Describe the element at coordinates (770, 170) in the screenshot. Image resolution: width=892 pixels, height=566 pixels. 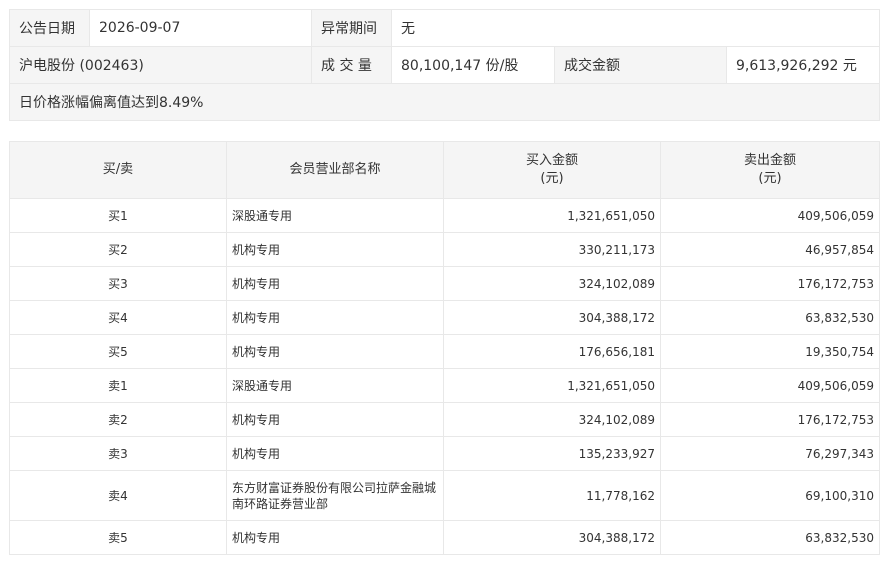
I see `header-sell-amount: 卖出金额 (元)` at that location.